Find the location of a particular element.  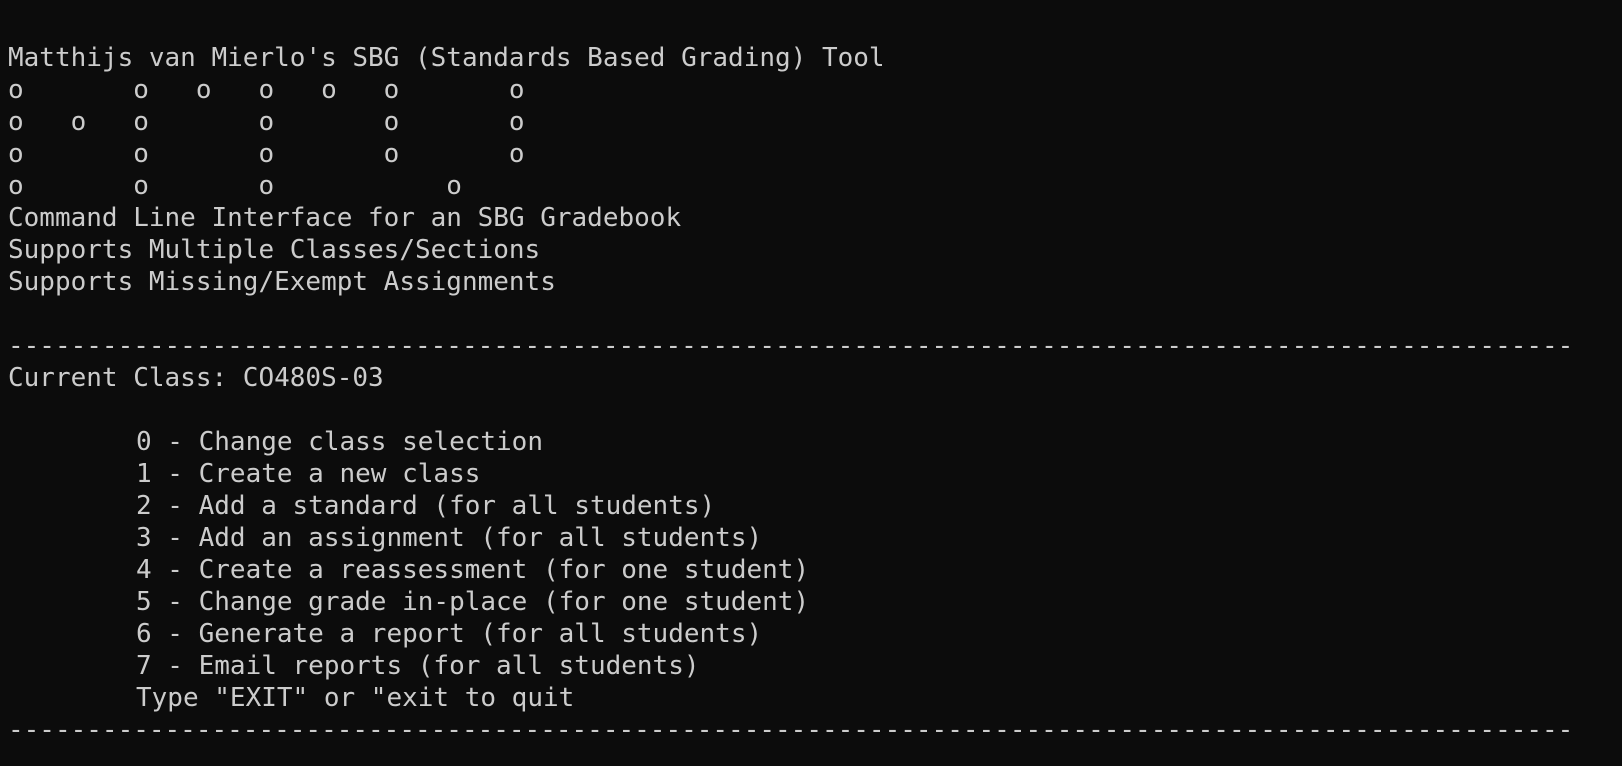

description-line: Supports Missing/Exempt Assignments is located at coordinates (282, 282).